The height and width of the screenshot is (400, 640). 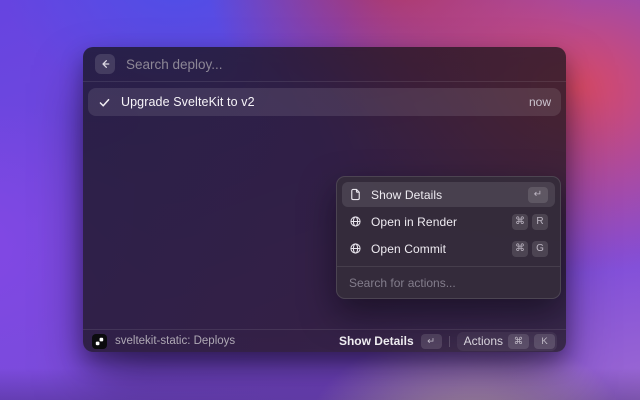 I want to click on search-input, so click(x=340, y=64).